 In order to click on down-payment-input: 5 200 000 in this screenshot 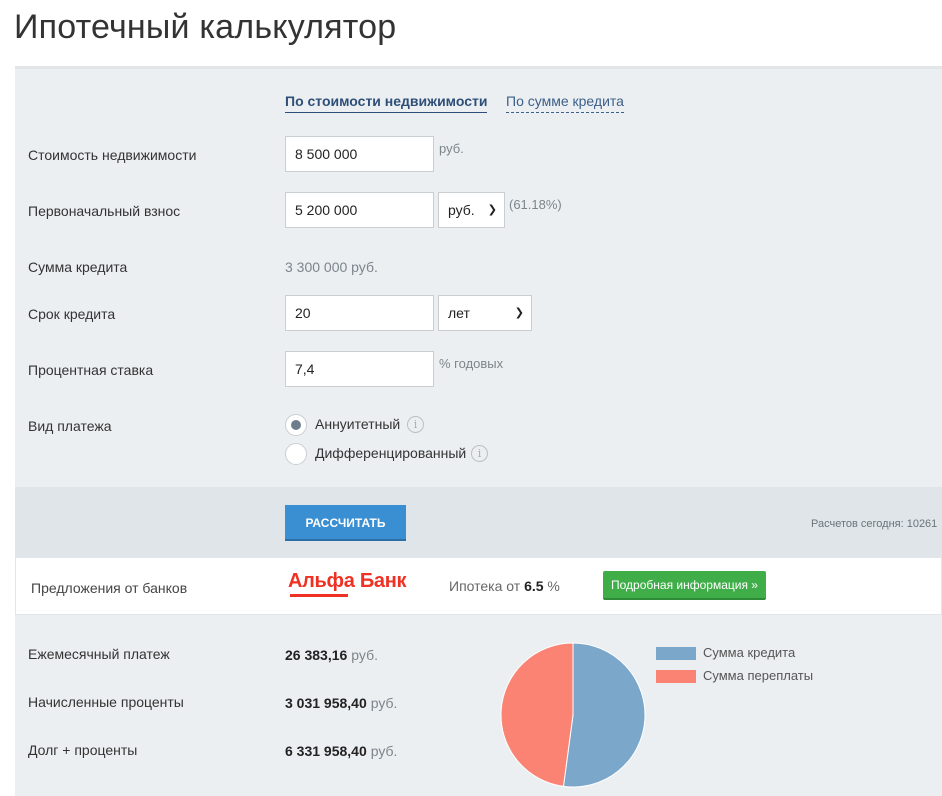, I will do `click(359, 210)`.